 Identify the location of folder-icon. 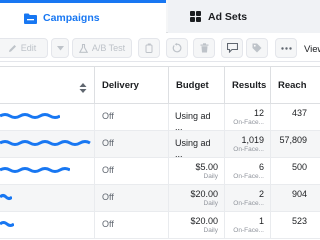
(30, 18).